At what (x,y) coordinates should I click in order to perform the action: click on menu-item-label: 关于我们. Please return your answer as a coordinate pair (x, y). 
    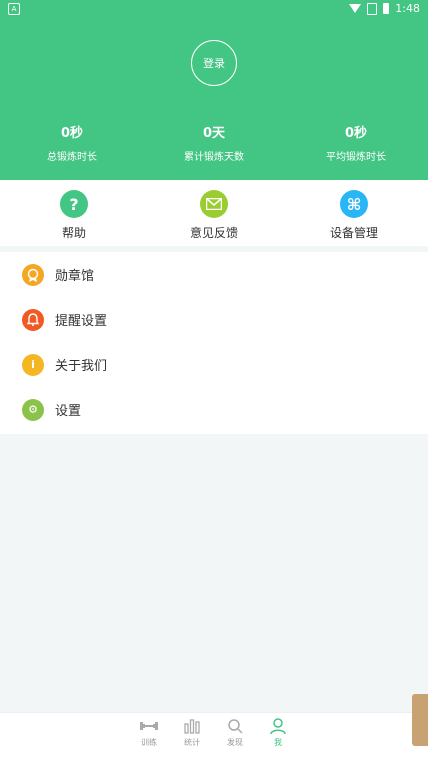
    Looking at the image, I should click on (81, 366).